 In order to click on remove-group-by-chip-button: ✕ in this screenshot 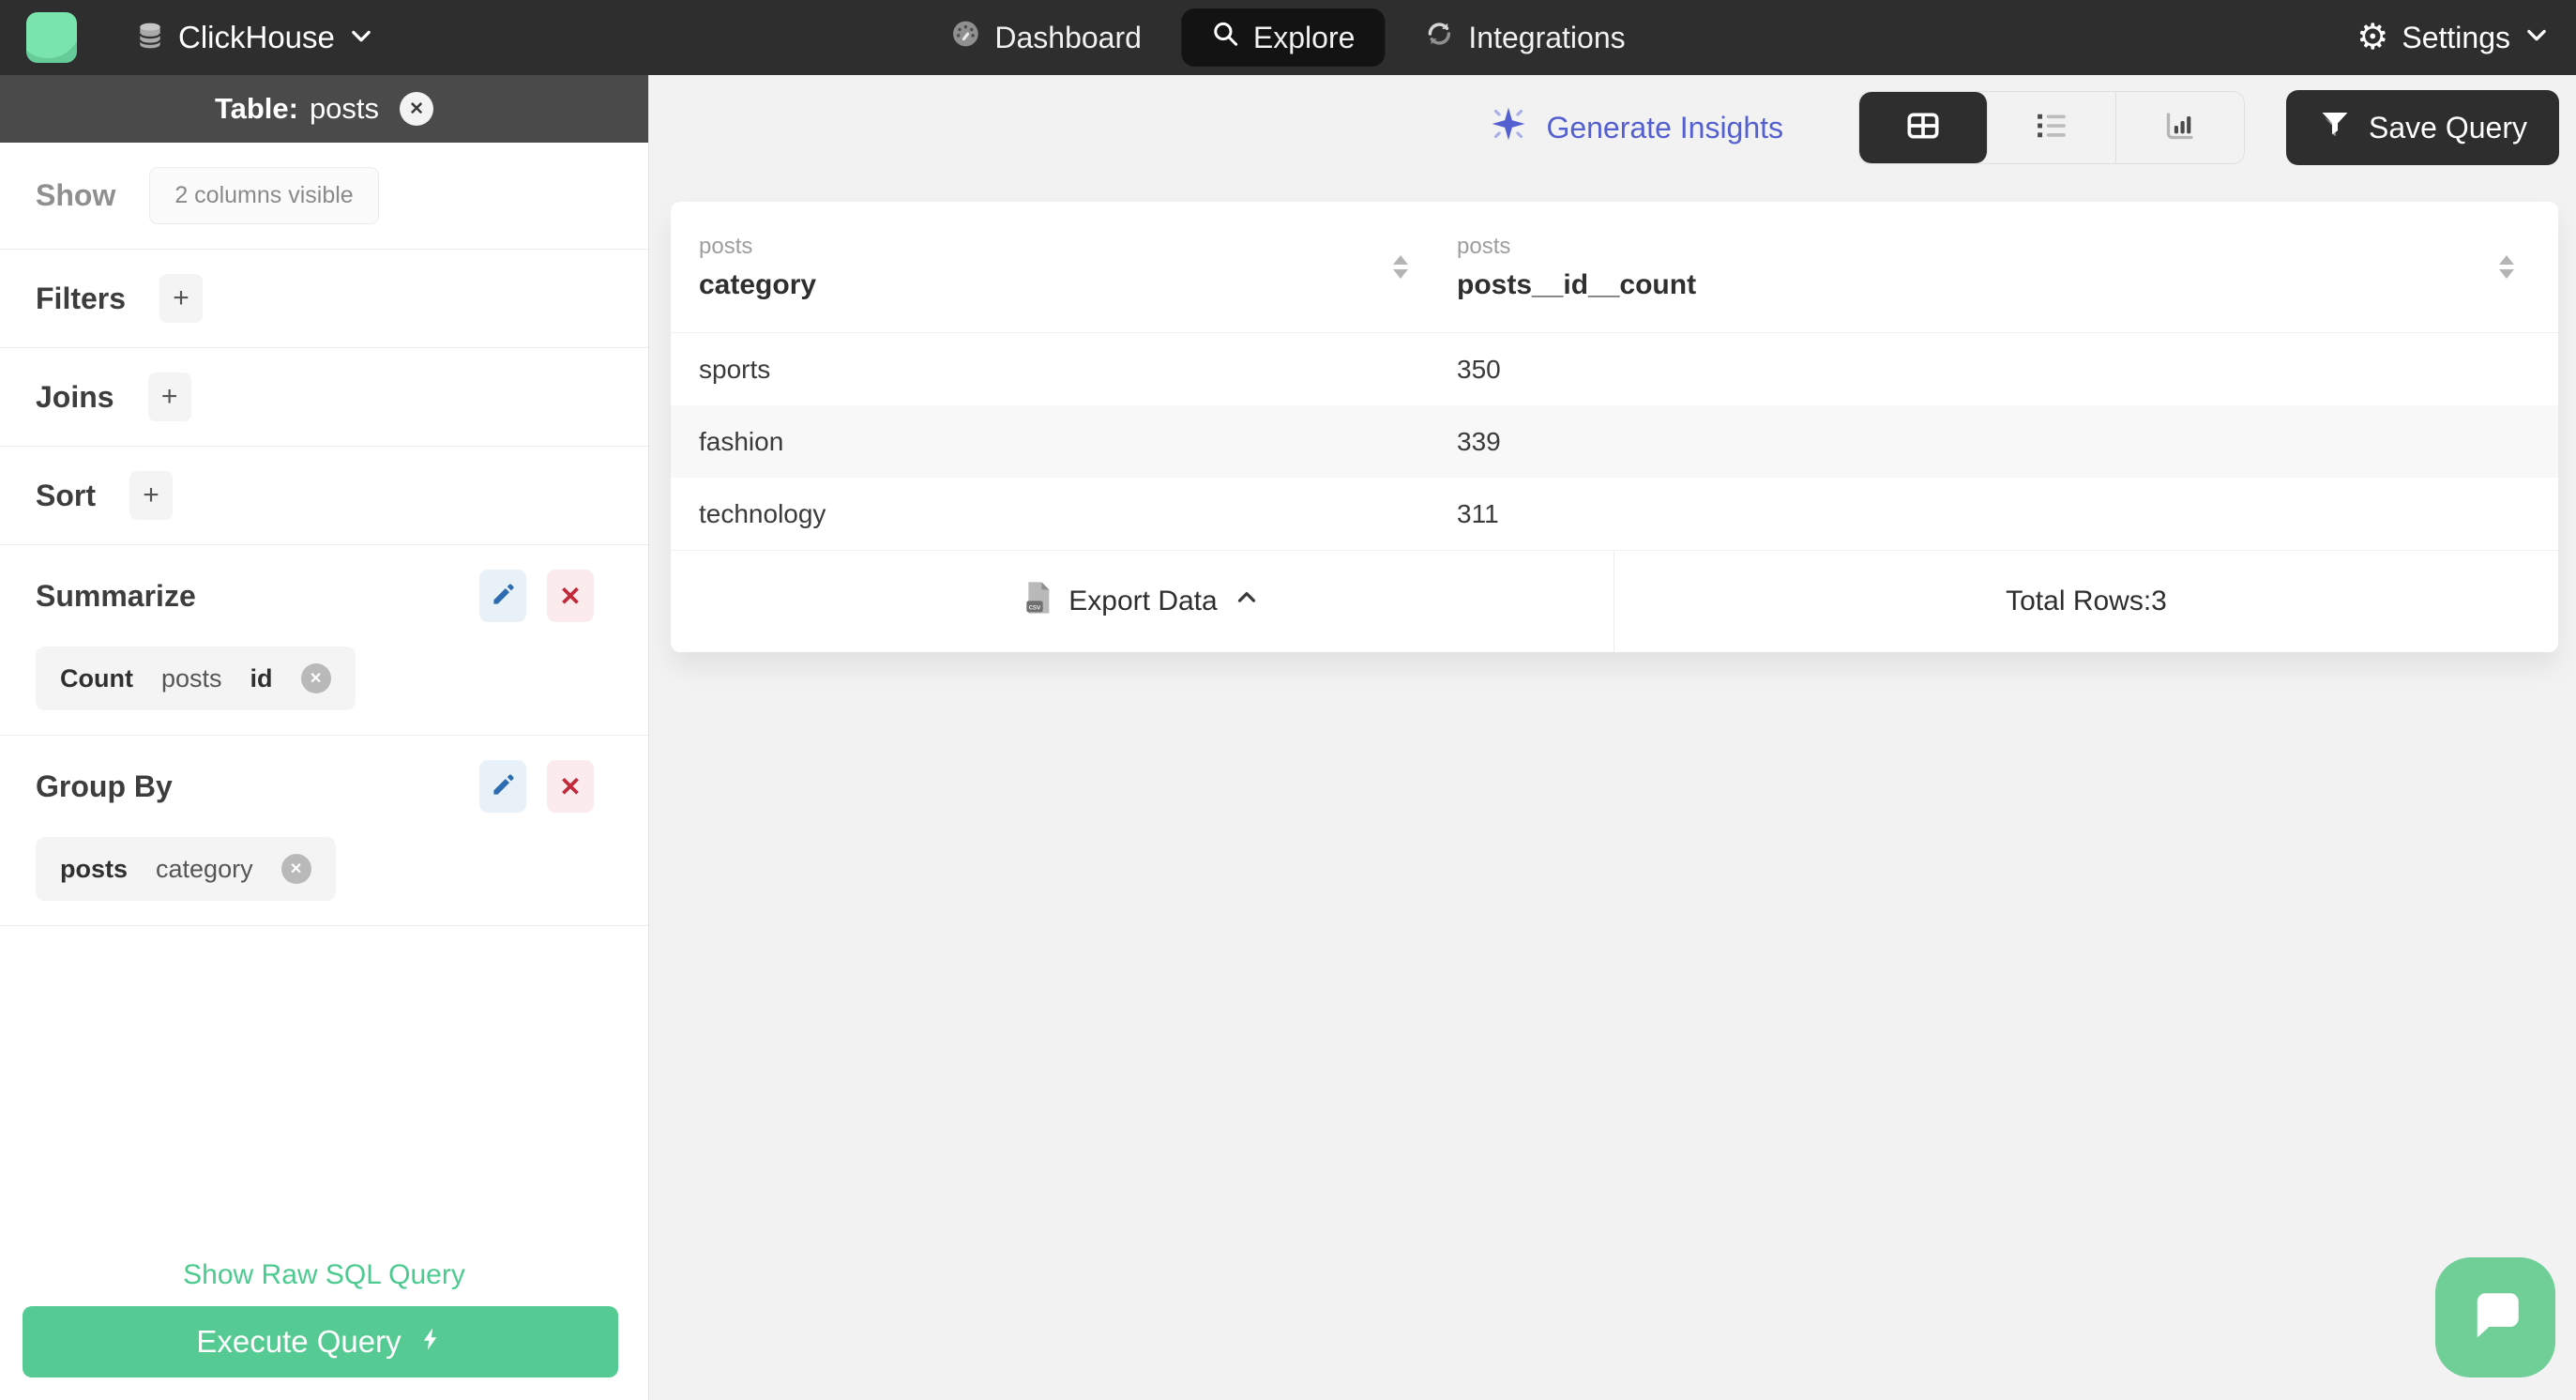, I will do `click(295, 869)`.